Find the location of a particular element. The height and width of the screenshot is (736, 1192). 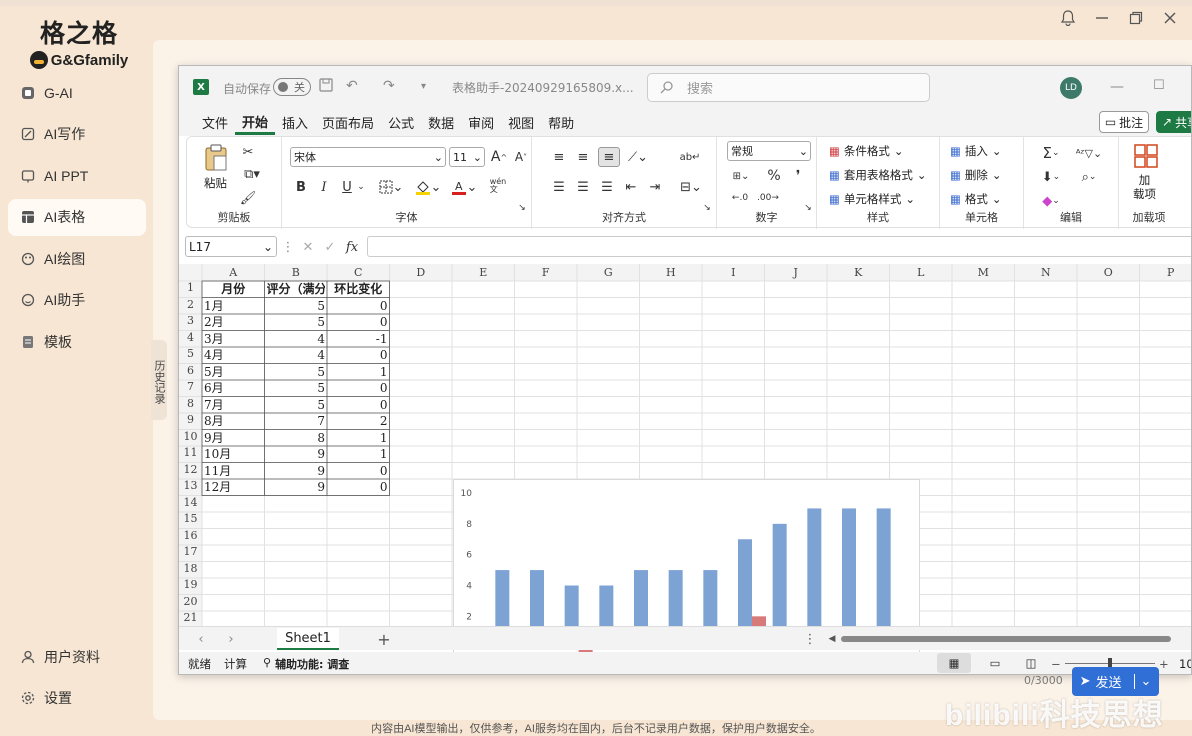

table-cell: 4月 is located at coordinates (233, 355).